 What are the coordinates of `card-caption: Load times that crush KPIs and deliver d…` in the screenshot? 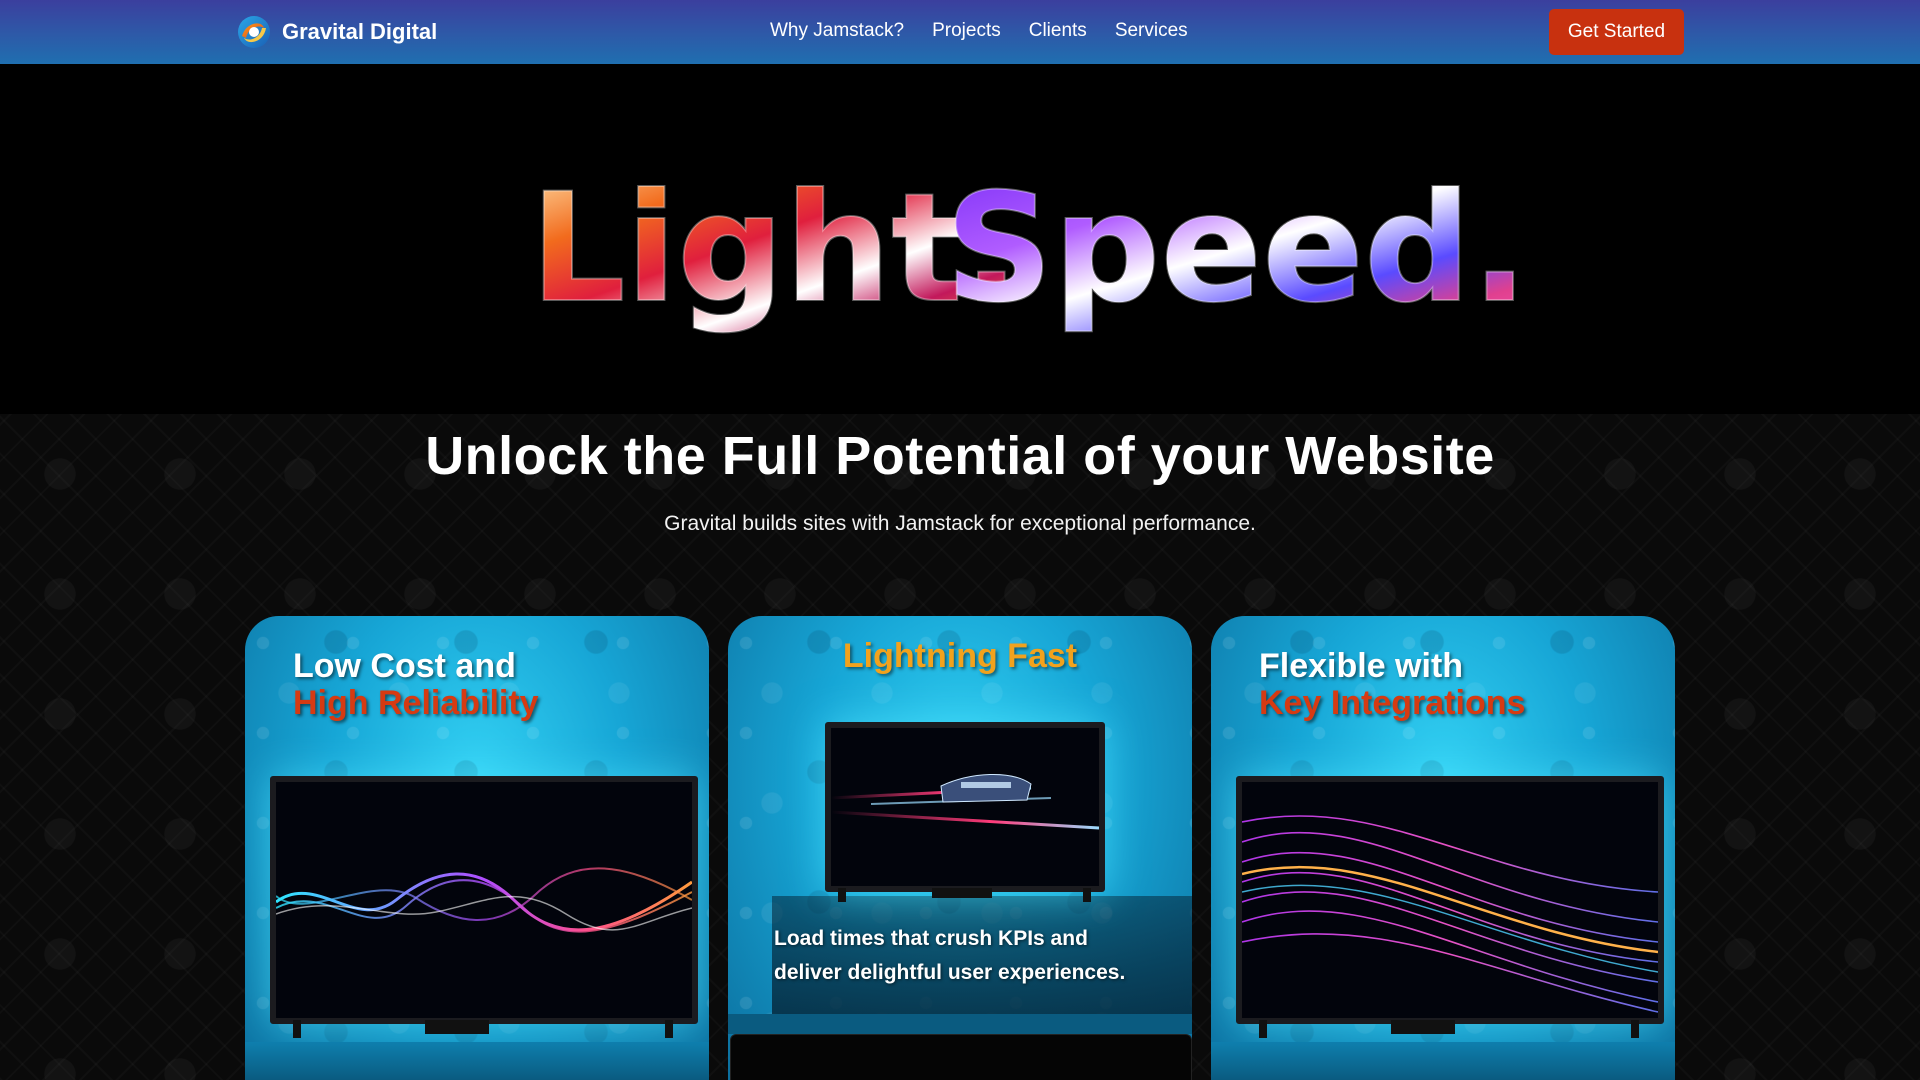 It's located at (950, 955).